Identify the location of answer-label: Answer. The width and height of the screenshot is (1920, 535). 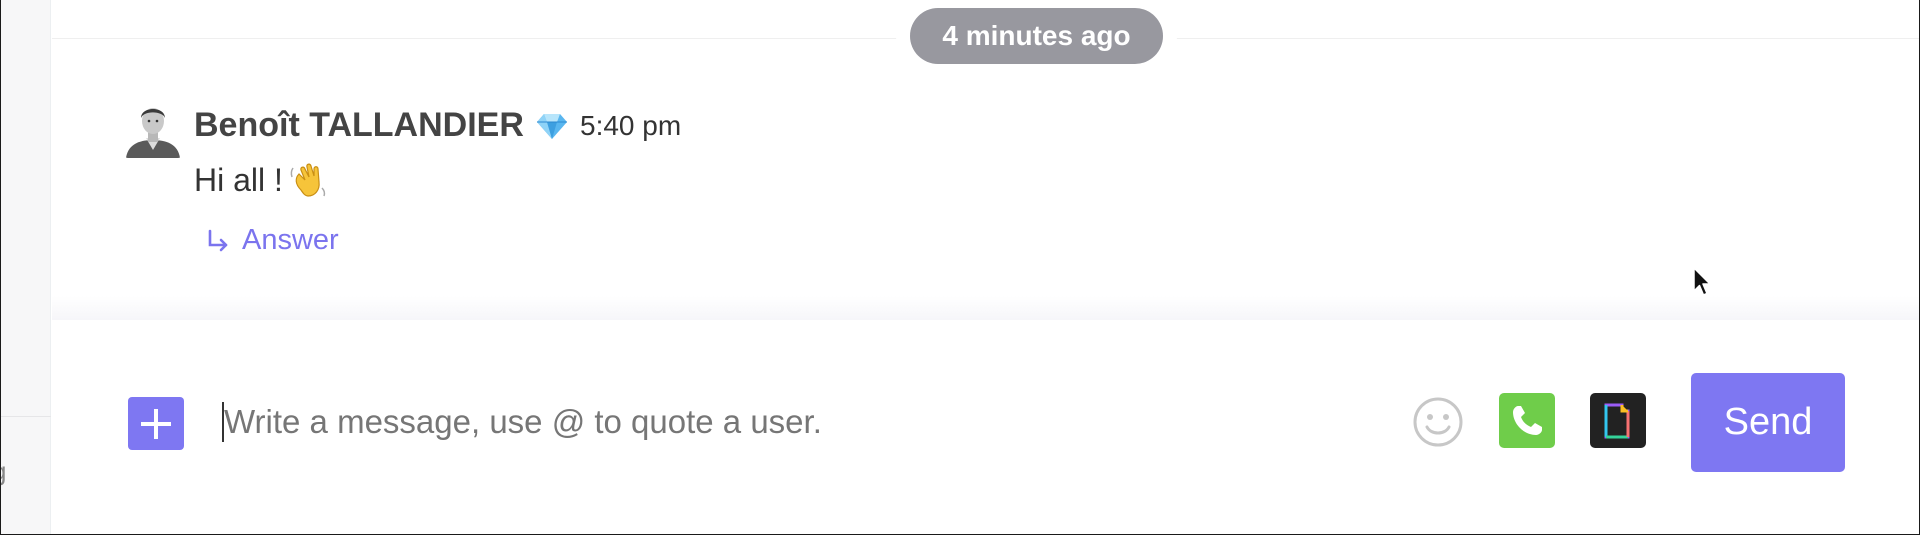
(290, 240).